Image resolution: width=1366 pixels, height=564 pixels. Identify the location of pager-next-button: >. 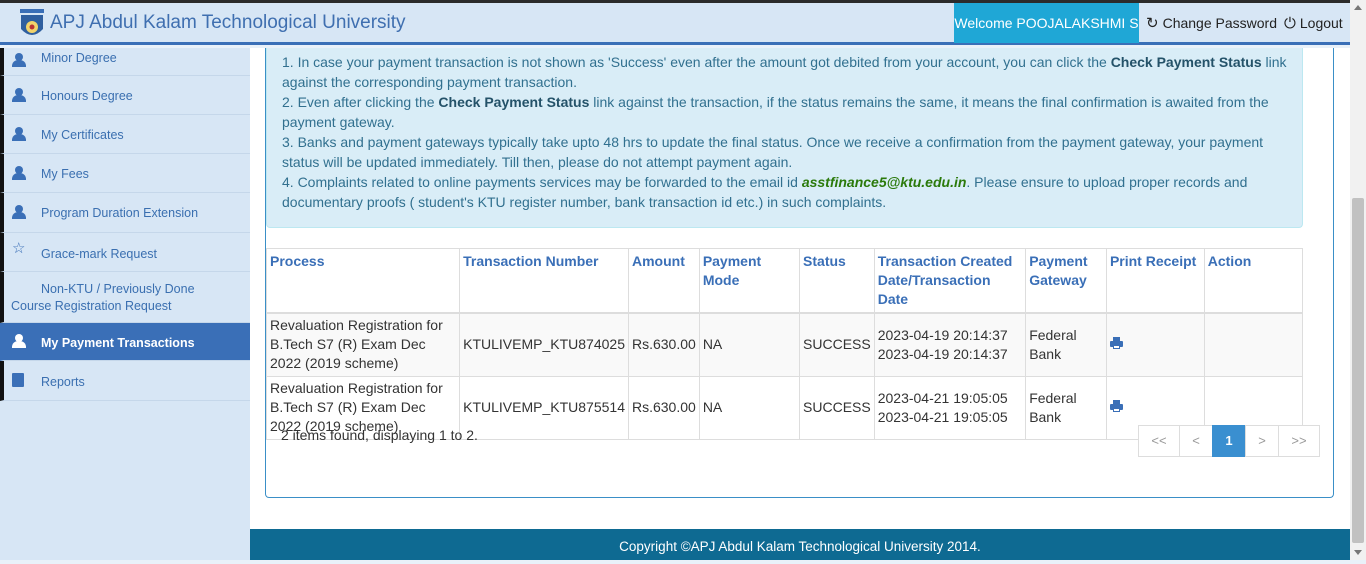
(1262, 441).